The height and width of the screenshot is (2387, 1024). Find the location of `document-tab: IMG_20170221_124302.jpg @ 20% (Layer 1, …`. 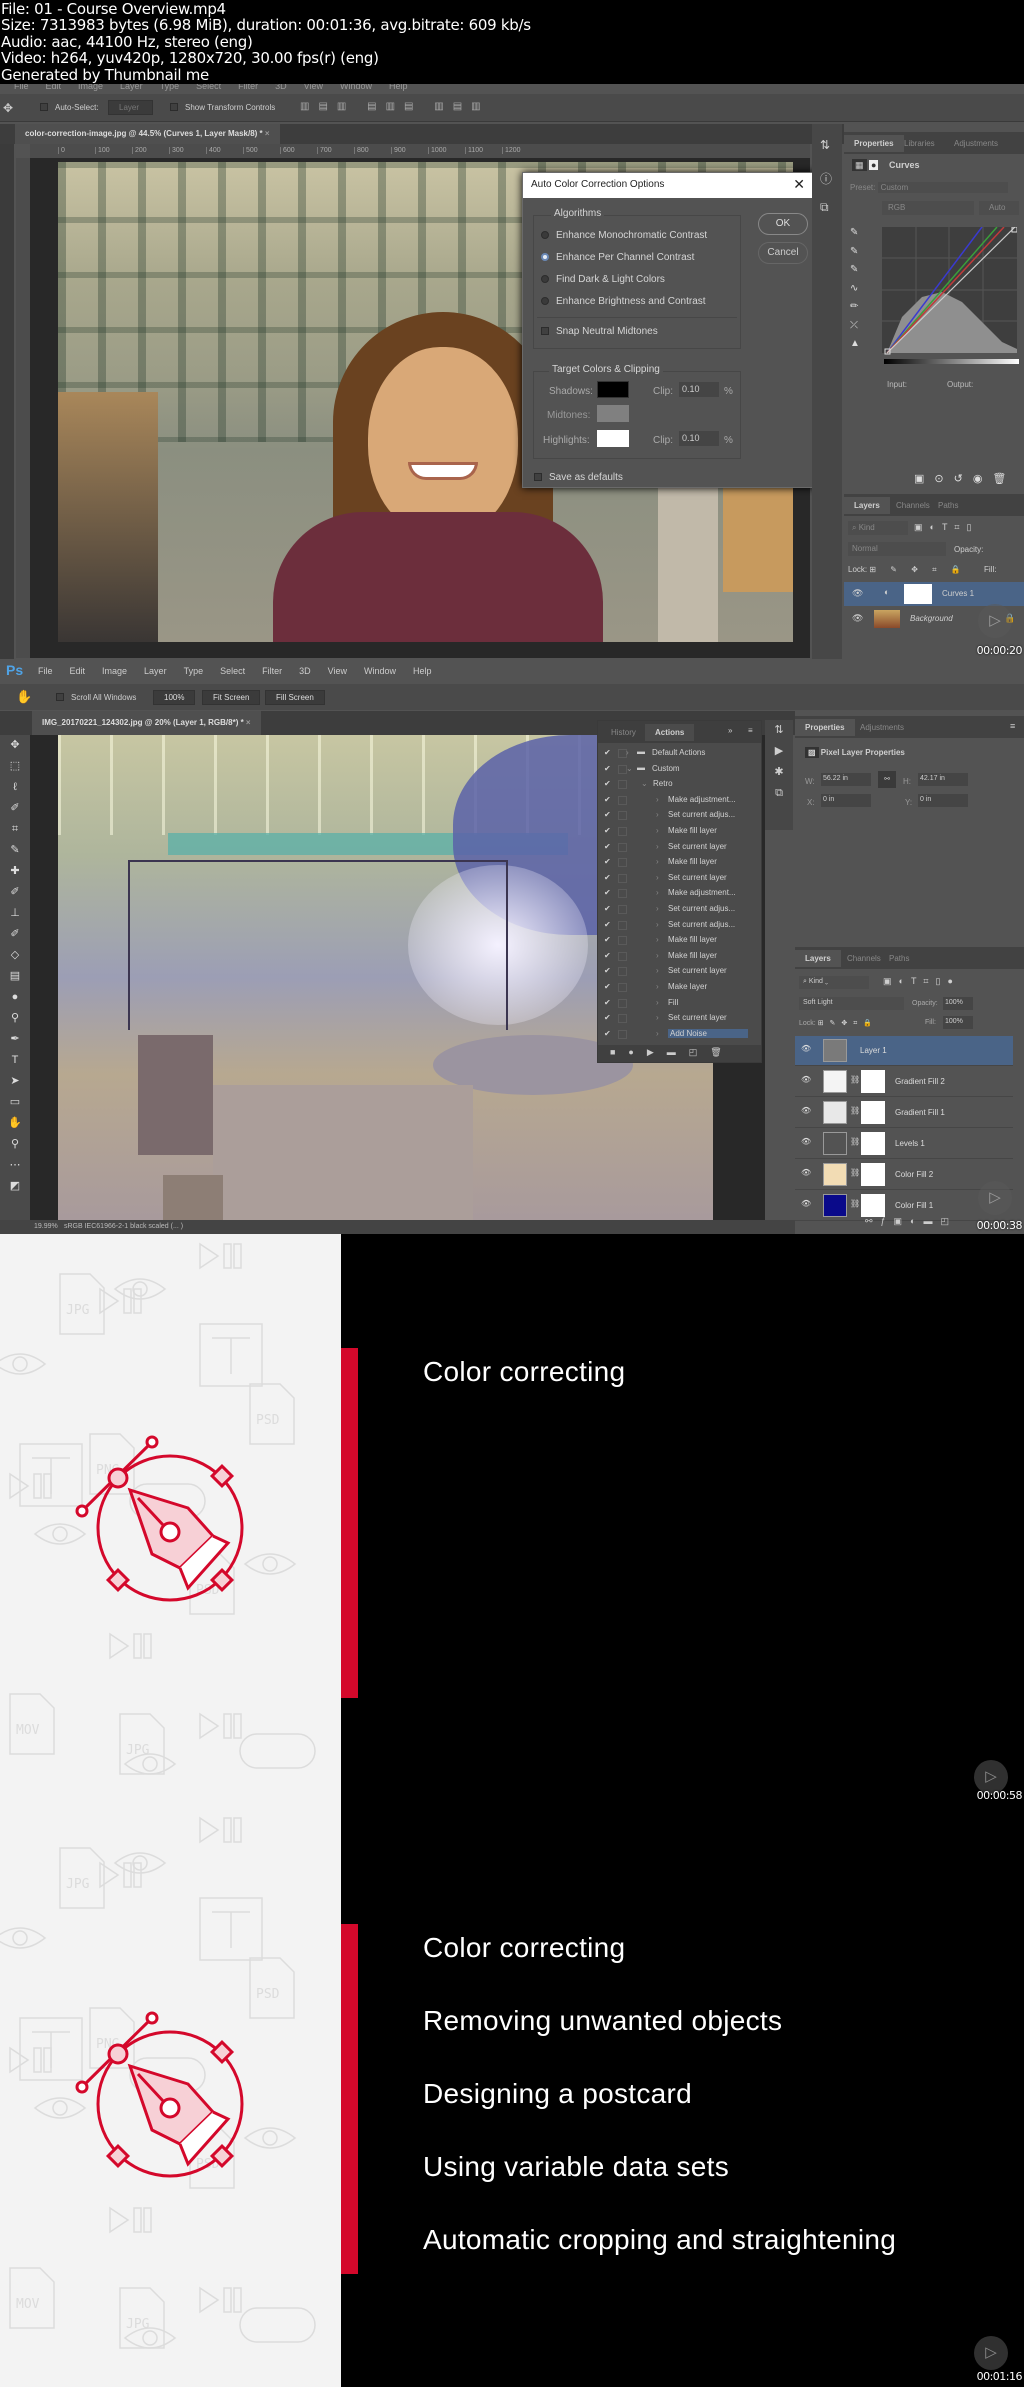

document-tab: IMG_20170221_124302.jpg @ 20% (Layer 1, … is located at coordinates (146, 723).